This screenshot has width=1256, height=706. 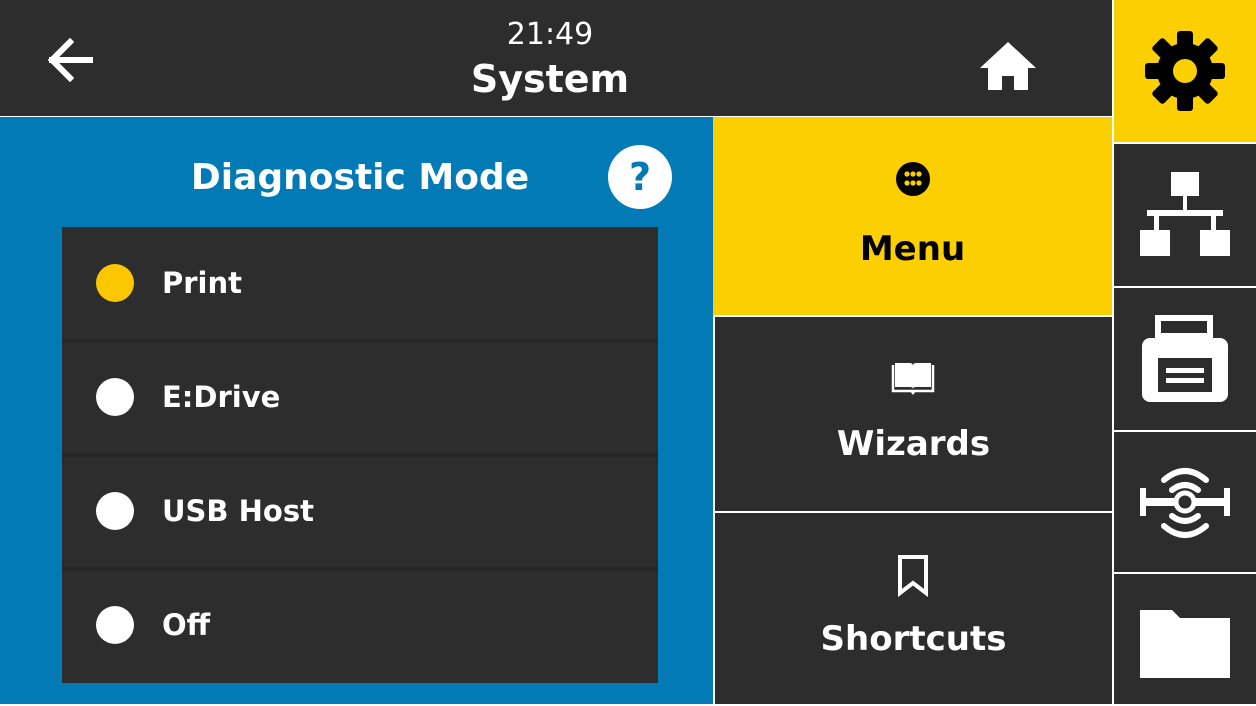 What do you see at coordinates (1185, 644) in the screenshot?
I see `folder-icon` at bounding box center [1185, 644].